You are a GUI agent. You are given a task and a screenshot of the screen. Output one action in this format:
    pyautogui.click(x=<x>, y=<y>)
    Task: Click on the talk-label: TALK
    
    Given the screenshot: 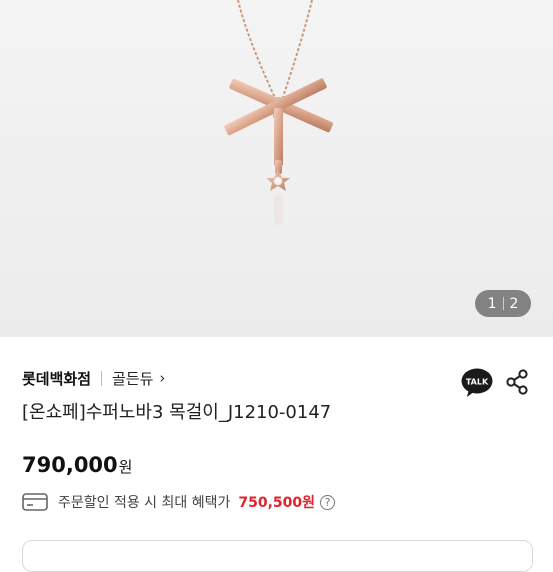 What is the action you would take?
    pyautogui.click(x=477, y=382)
    